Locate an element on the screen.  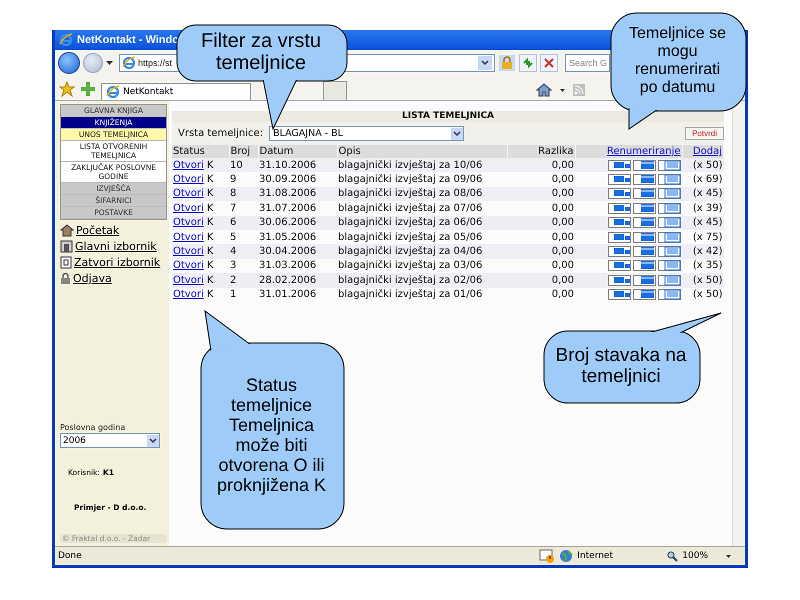
table-cell: 3 is located at coordinates (233, 266).